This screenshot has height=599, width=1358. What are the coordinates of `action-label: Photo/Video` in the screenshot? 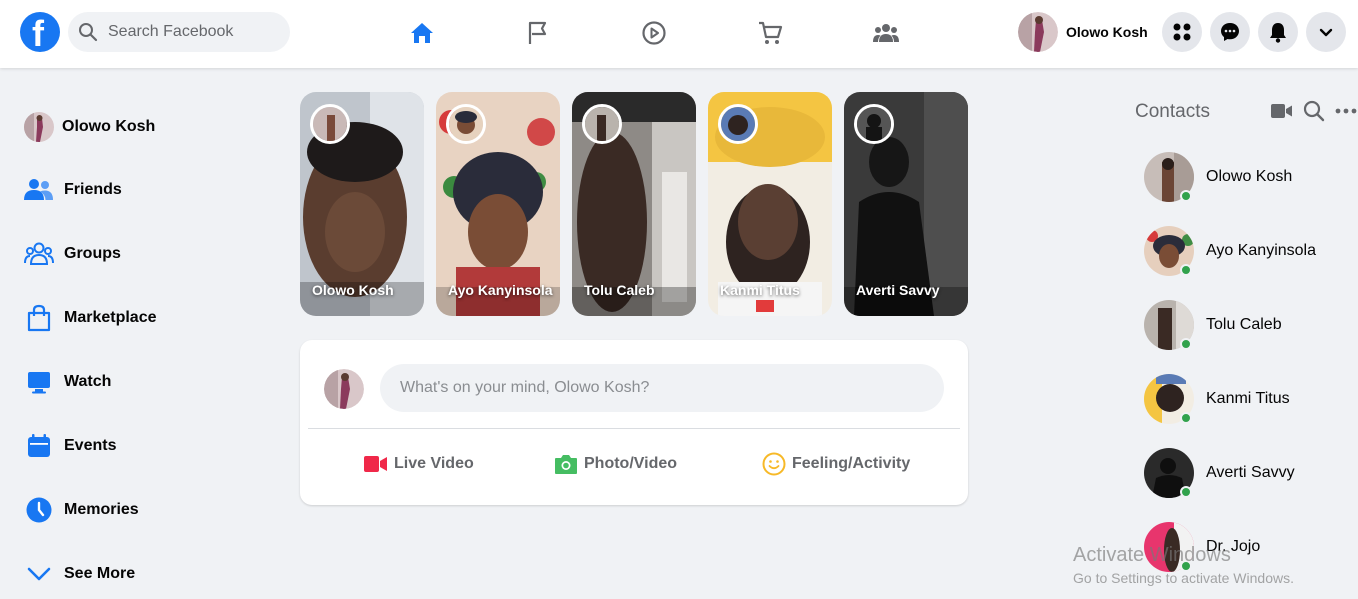 It's located at (631, 463).